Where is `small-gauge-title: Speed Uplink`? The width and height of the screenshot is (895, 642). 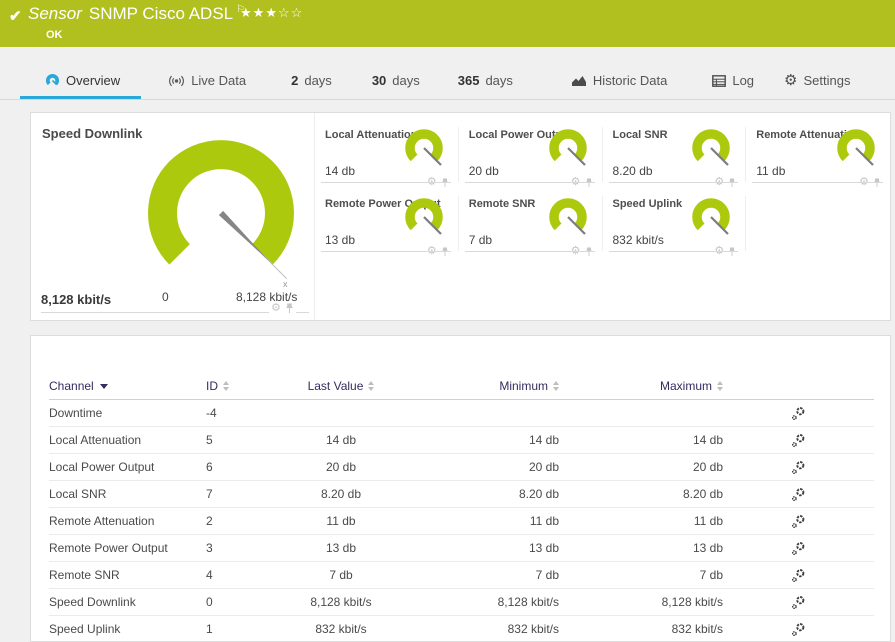 small-gauge-title: Speed Uplink is located at coordinates (647, 204).